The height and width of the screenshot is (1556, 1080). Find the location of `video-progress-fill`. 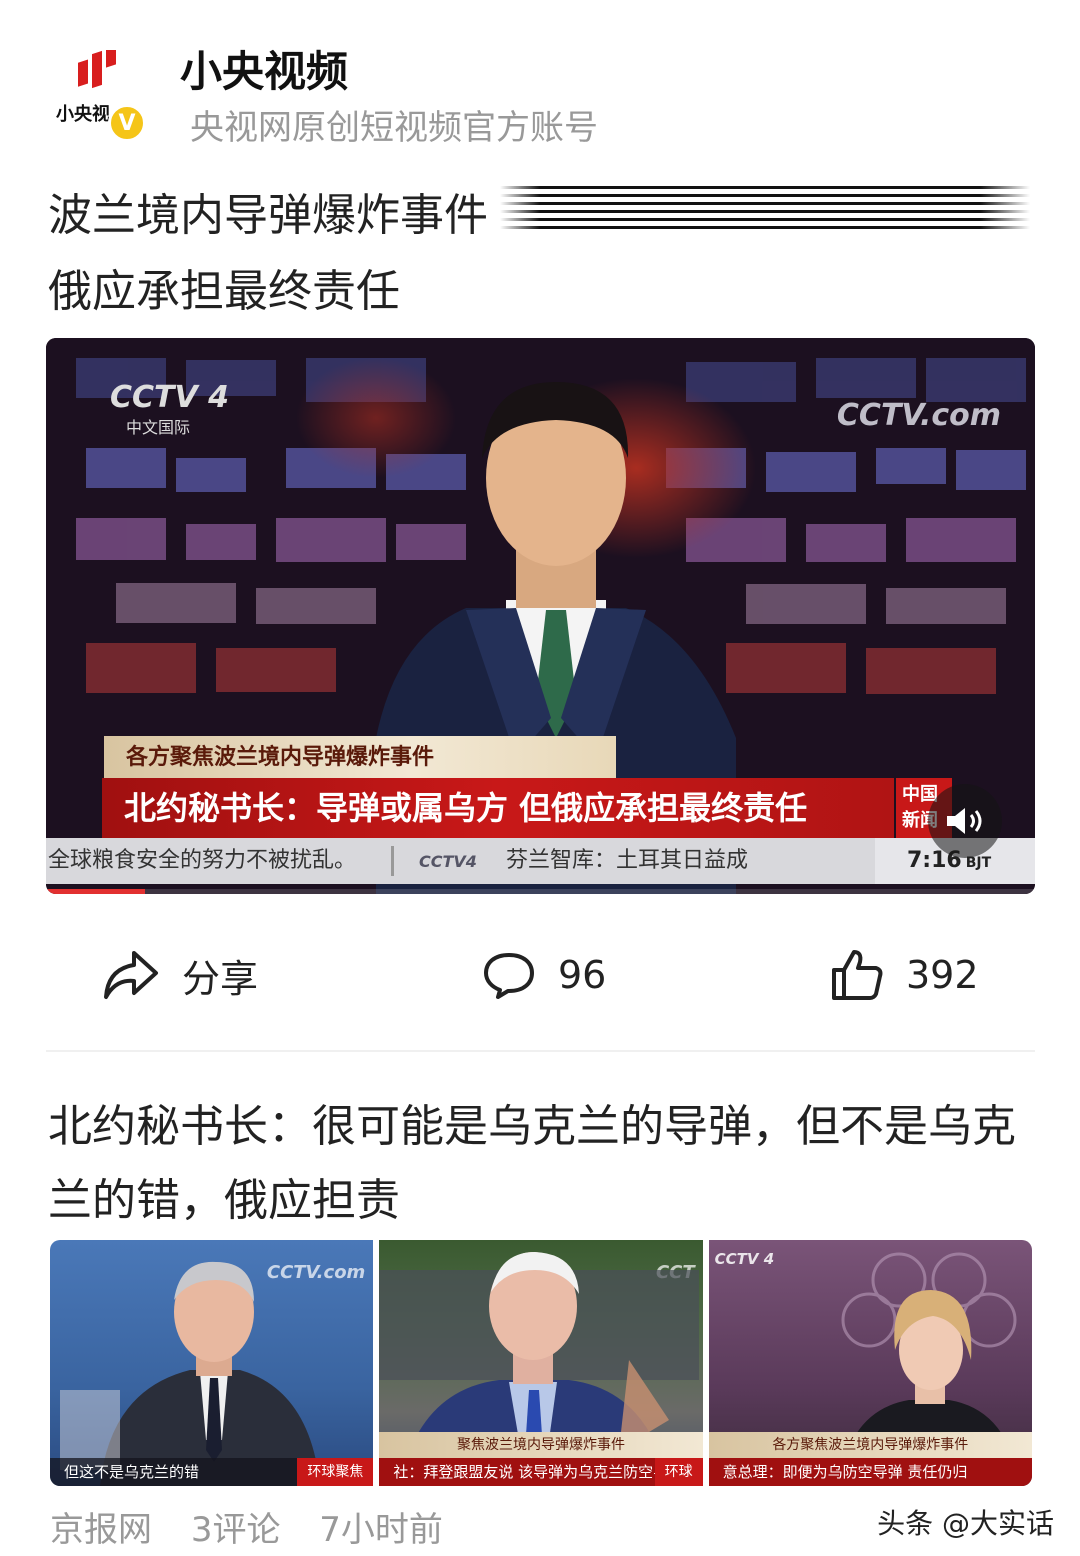

video-progress-fill is located at coordinates (95, 891).